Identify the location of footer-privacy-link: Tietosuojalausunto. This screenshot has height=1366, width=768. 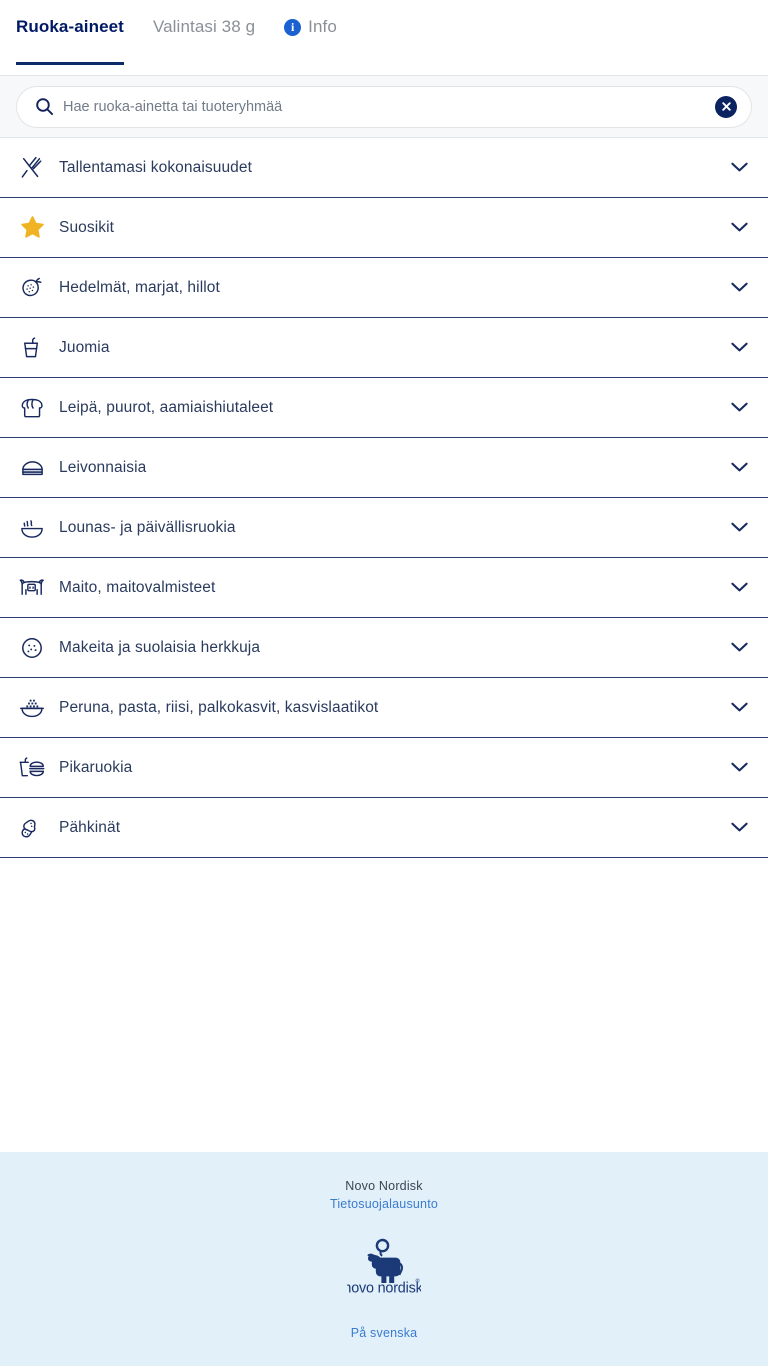
(384, 1204).